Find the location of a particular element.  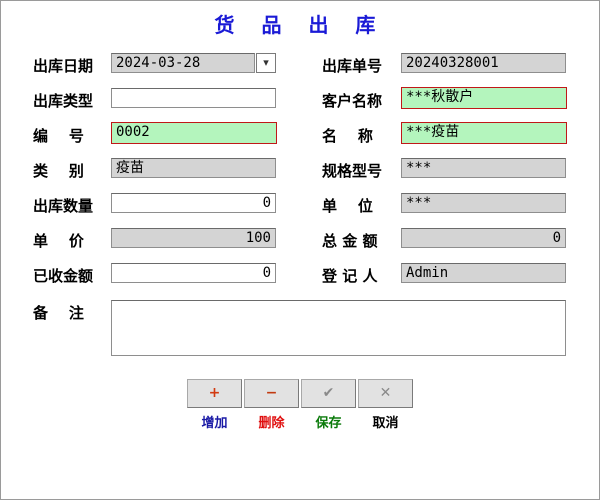

out-date-label: 出库日期 is located at coordinates (63, 66).